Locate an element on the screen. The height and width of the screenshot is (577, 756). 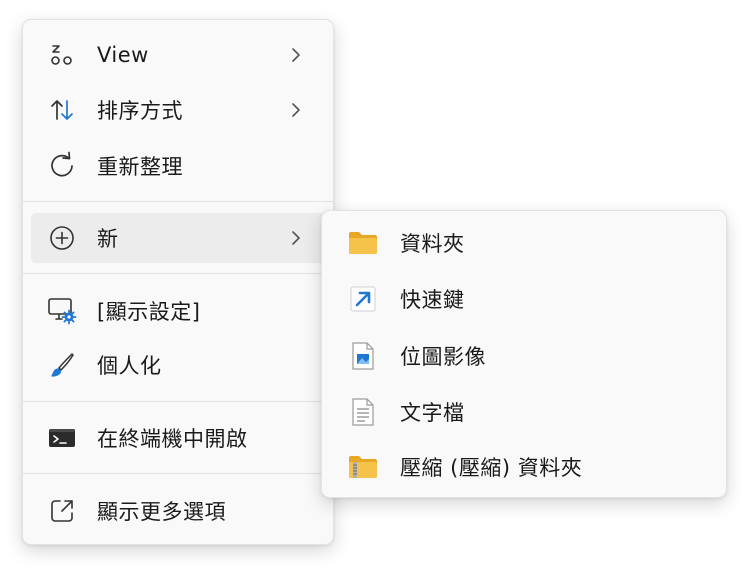
menu-item-label: 新 is located at coordinates (108, 239).